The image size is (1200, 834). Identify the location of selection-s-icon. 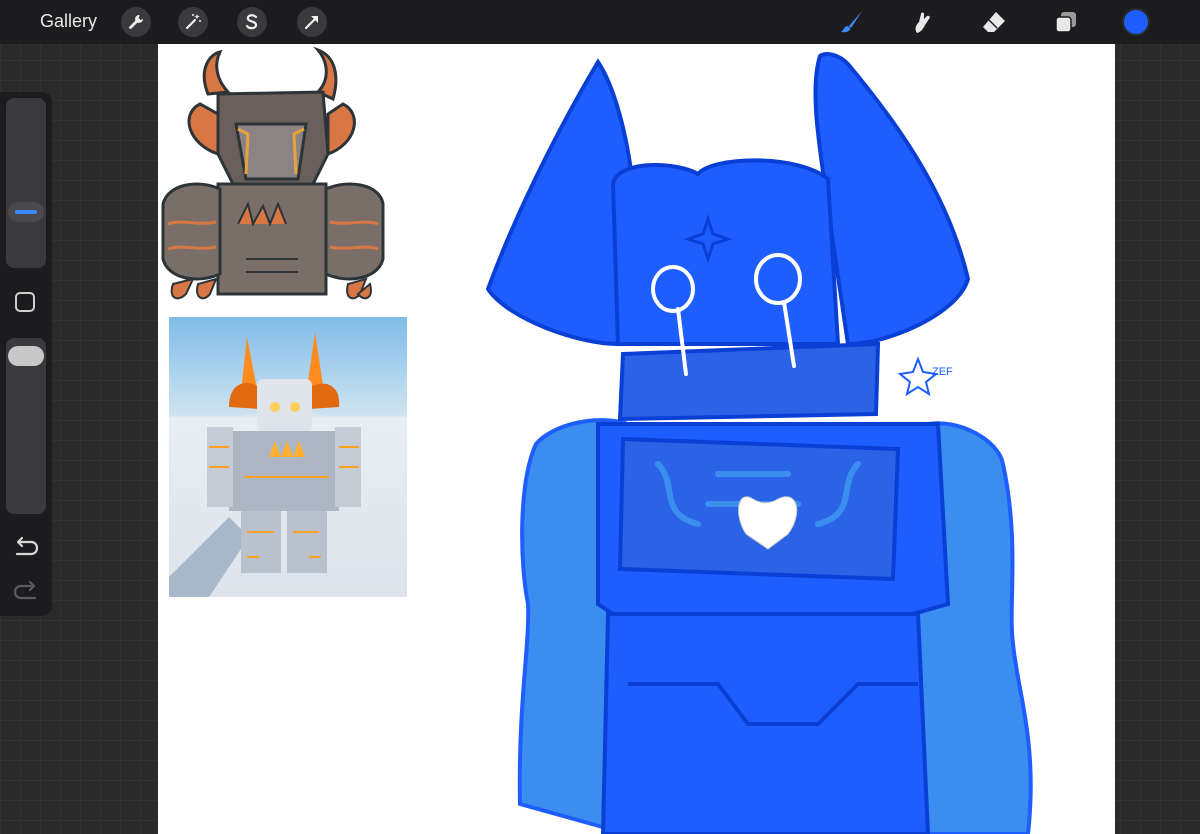
(251, 22).